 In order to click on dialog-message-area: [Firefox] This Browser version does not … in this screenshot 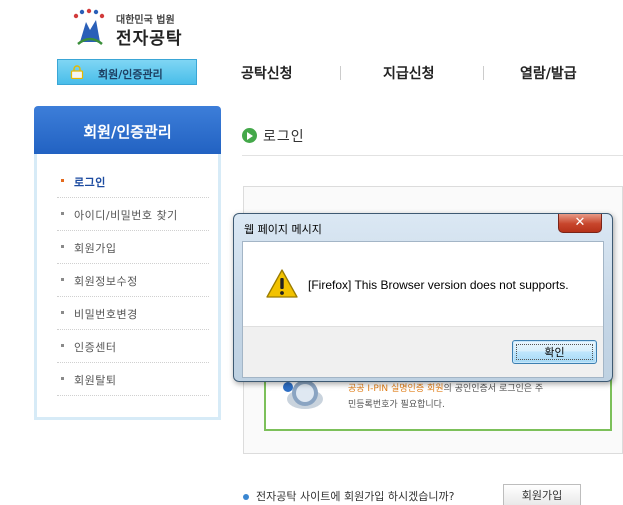, I will do `click(423, 284)`.